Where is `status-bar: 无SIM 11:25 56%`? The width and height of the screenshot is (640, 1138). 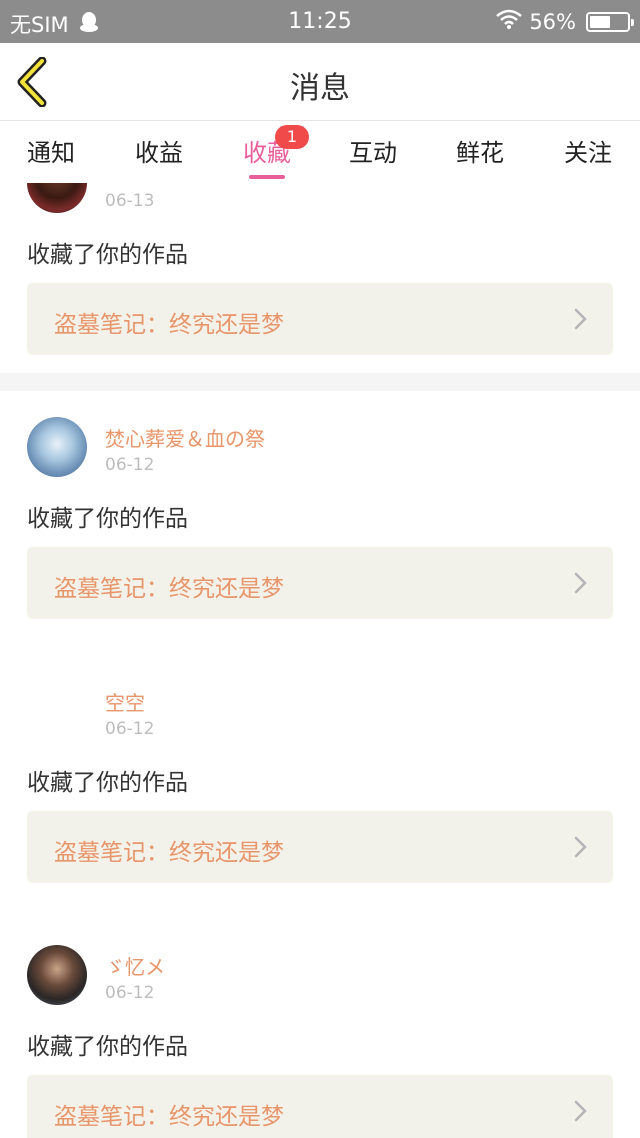 status-bar: 无SIM 11:25 56% is located at coordinates (320, 21).